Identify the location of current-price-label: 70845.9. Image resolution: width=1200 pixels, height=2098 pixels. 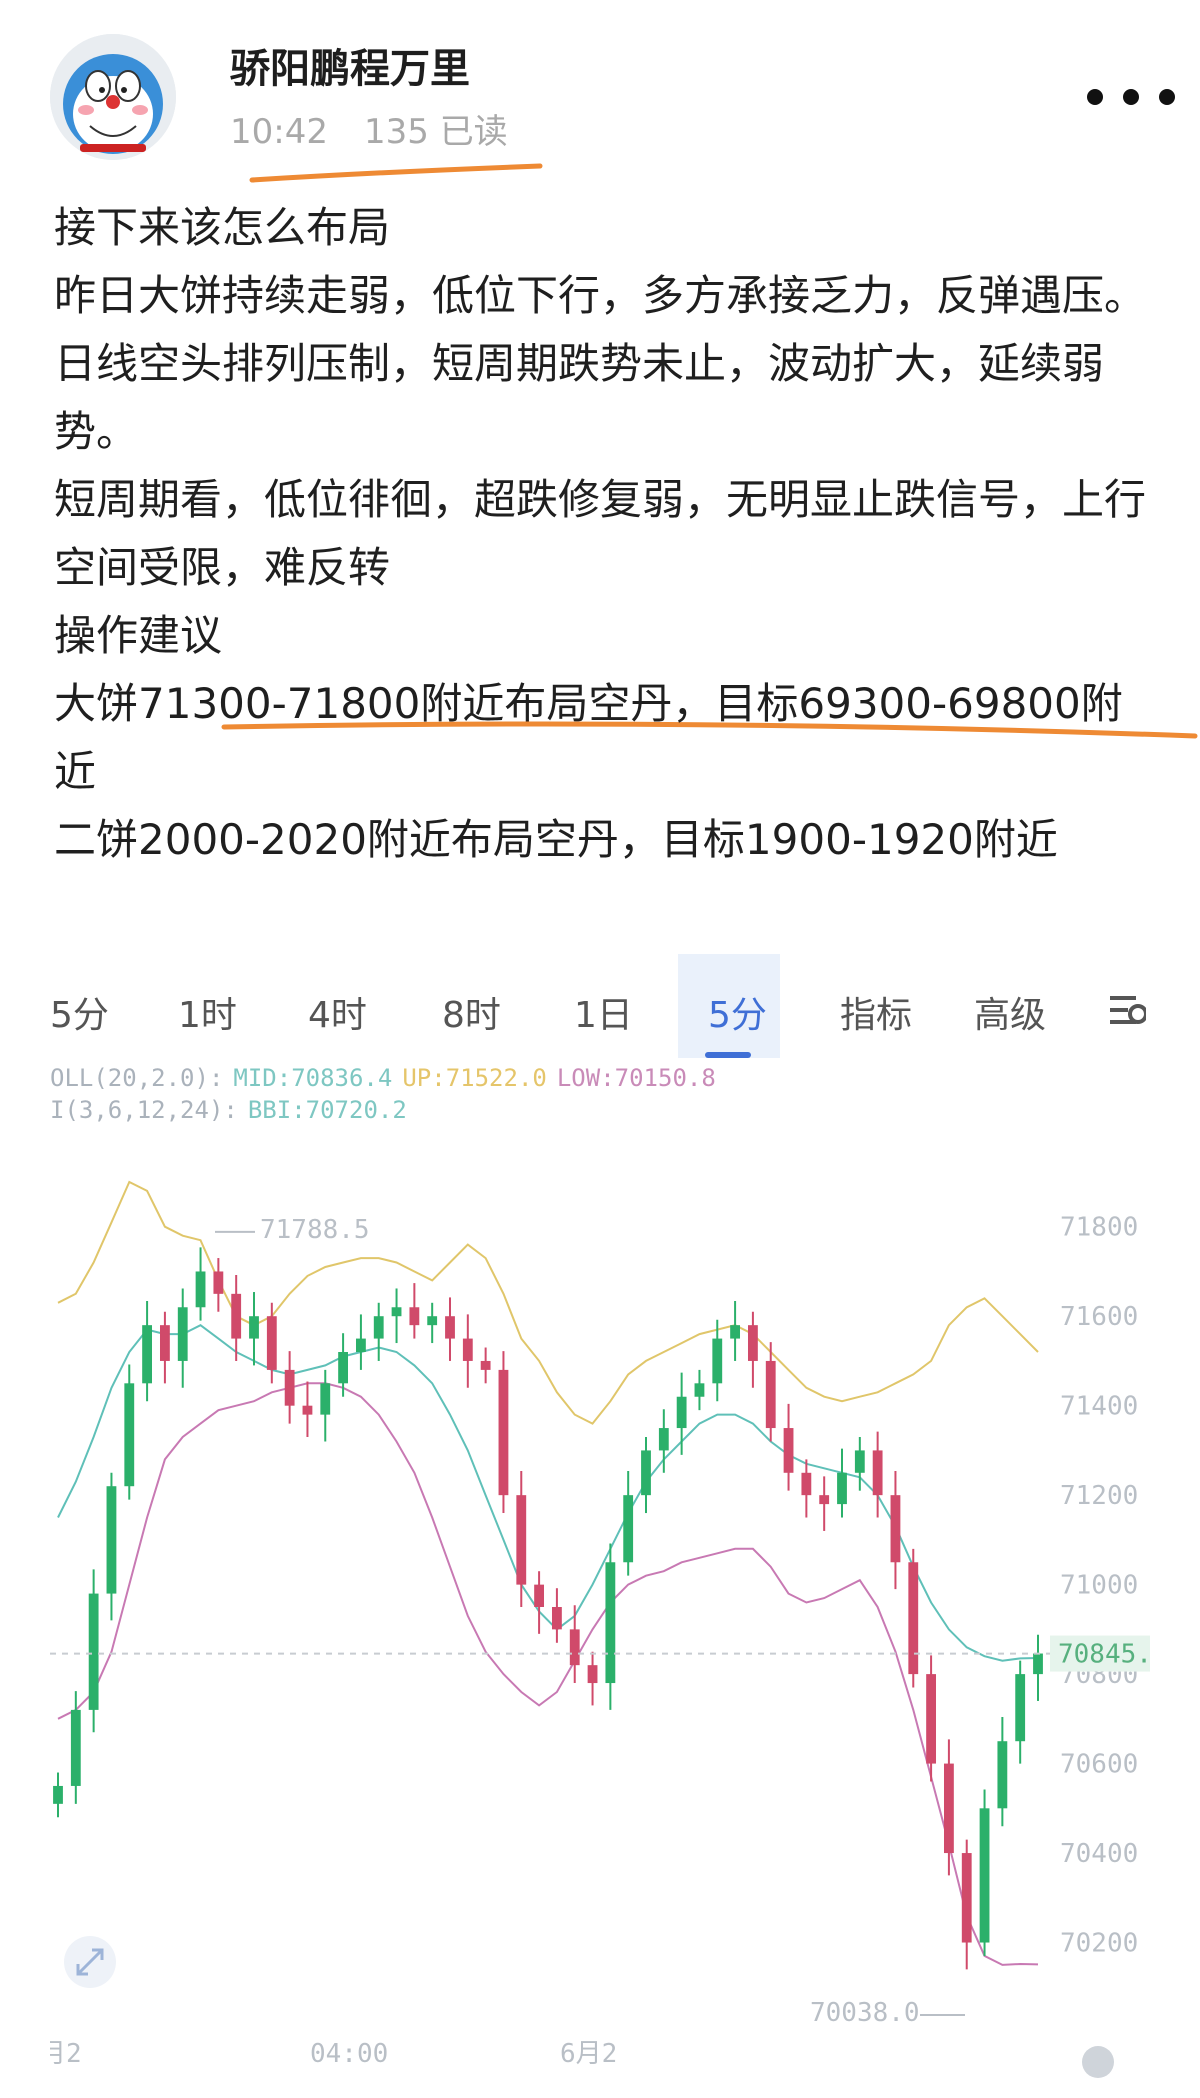
(1104, 1655).